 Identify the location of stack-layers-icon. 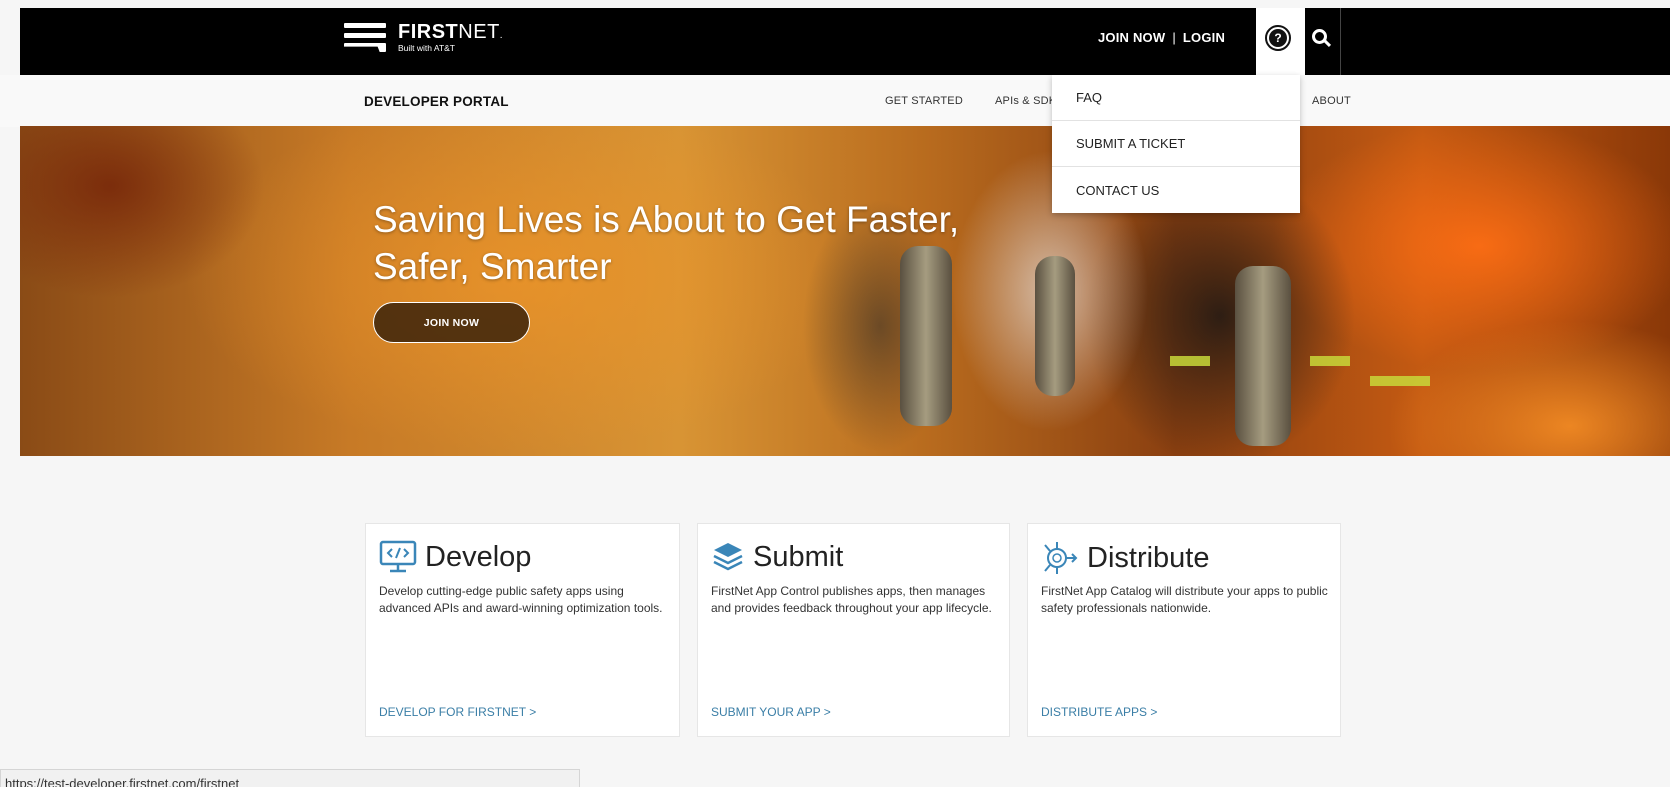
(728, 557).